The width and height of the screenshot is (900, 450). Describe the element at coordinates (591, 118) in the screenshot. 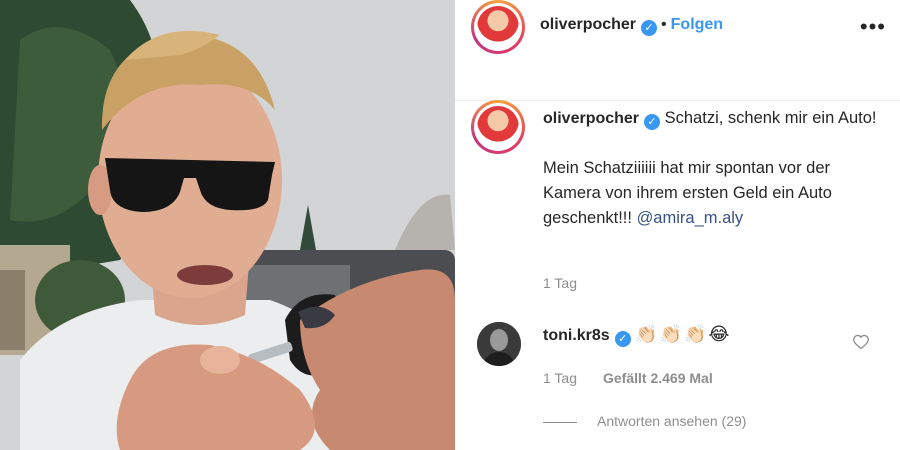

I see `caption-username: oliverpocher` at that location.